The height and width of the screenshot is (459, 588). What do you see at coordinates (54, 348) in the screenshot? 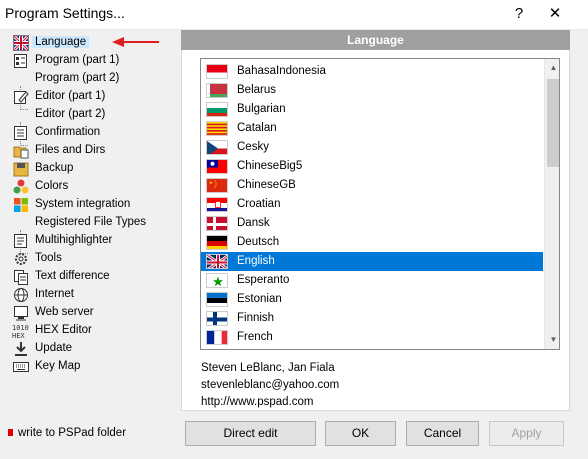
I see `tree-item-label: Update` at bounding box center [54, 348].